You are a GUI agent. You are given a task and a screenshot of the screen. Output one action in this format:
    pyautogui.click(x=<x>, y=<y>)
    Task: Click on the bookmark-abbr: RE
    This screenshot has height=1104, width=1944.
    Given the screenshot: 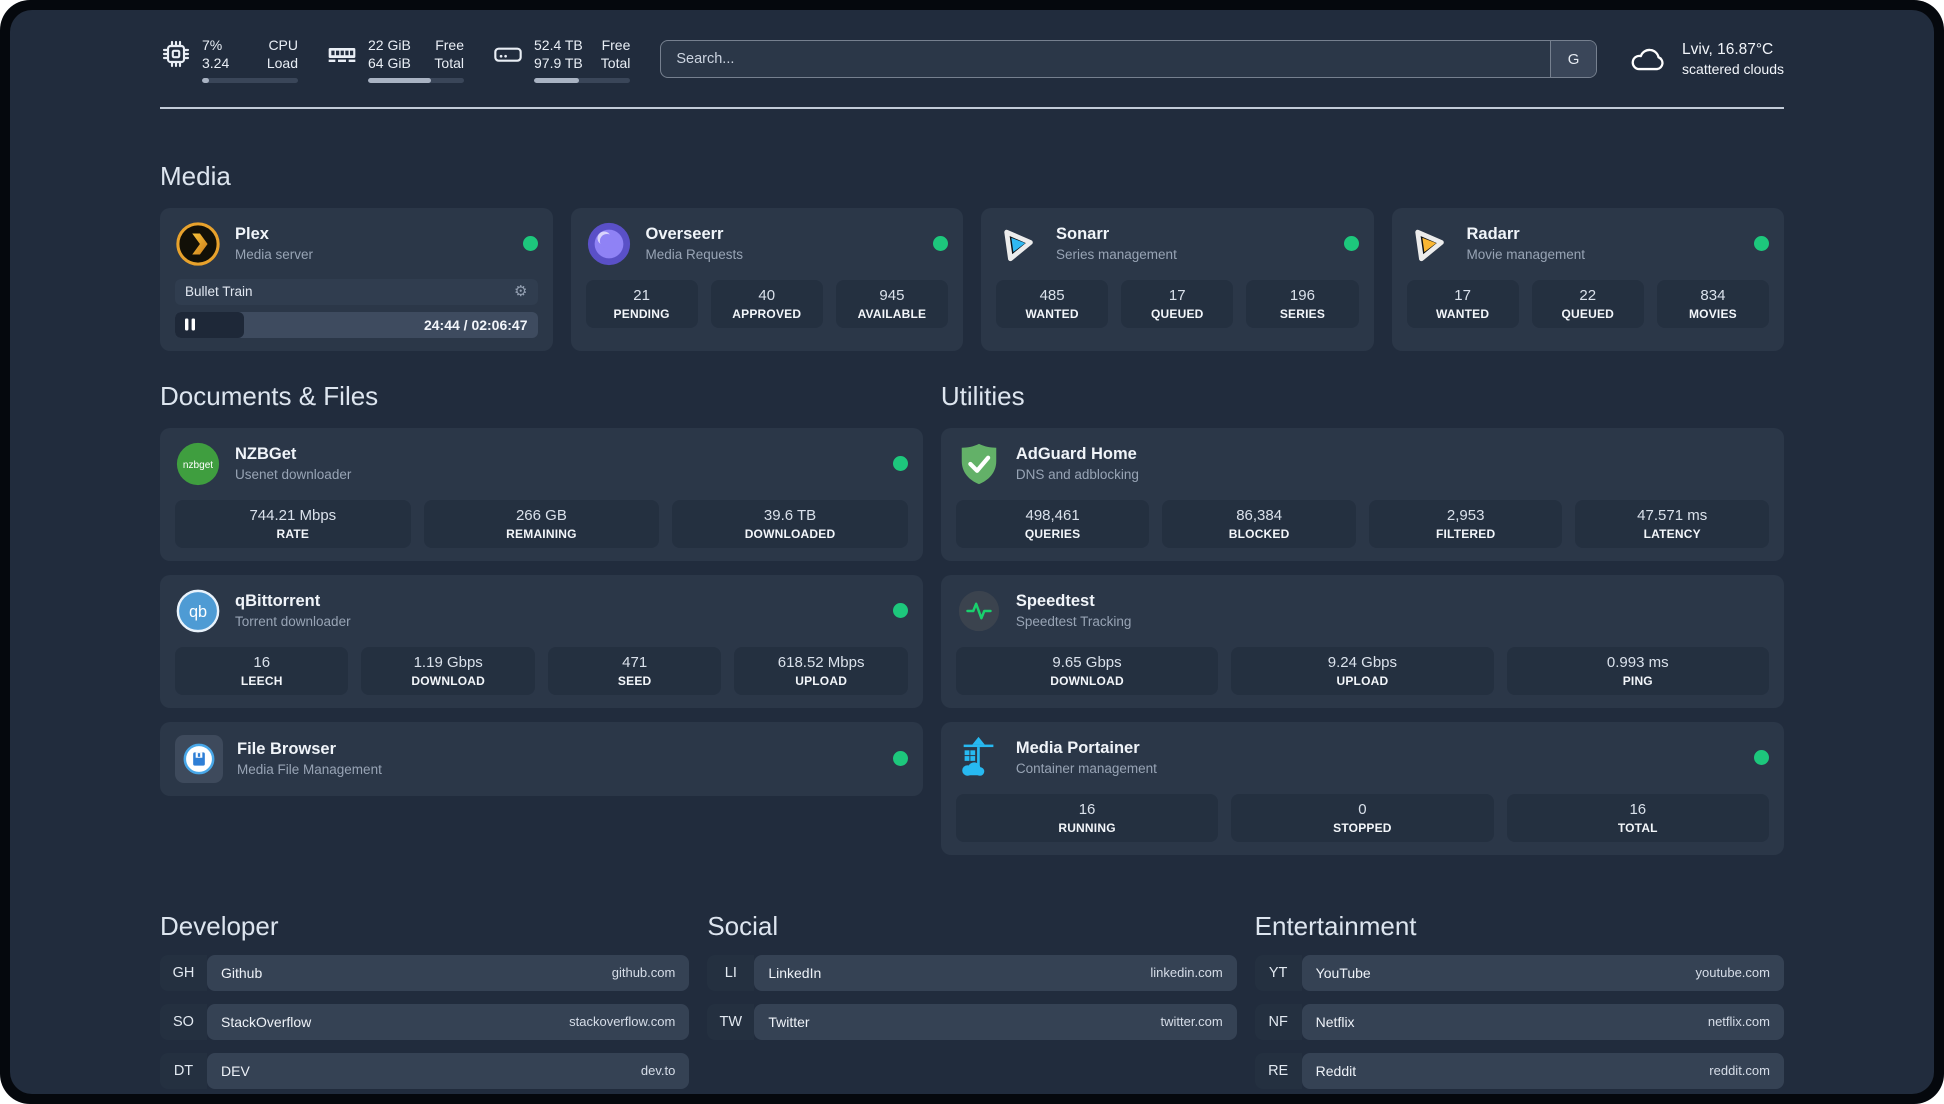 What is the action you would take?
    pyautogui.click(x=1278, y=1070)
    